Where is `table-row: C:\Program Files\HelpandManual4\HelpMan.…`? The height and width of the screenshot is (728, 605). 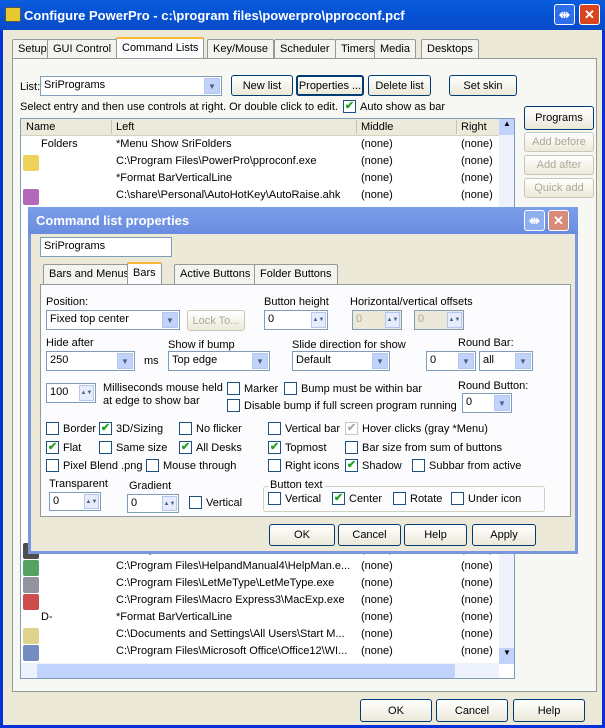 table-row: C:\Program Files\HelpandManual4\HelpMan.… is located at coordinates (257, 567).